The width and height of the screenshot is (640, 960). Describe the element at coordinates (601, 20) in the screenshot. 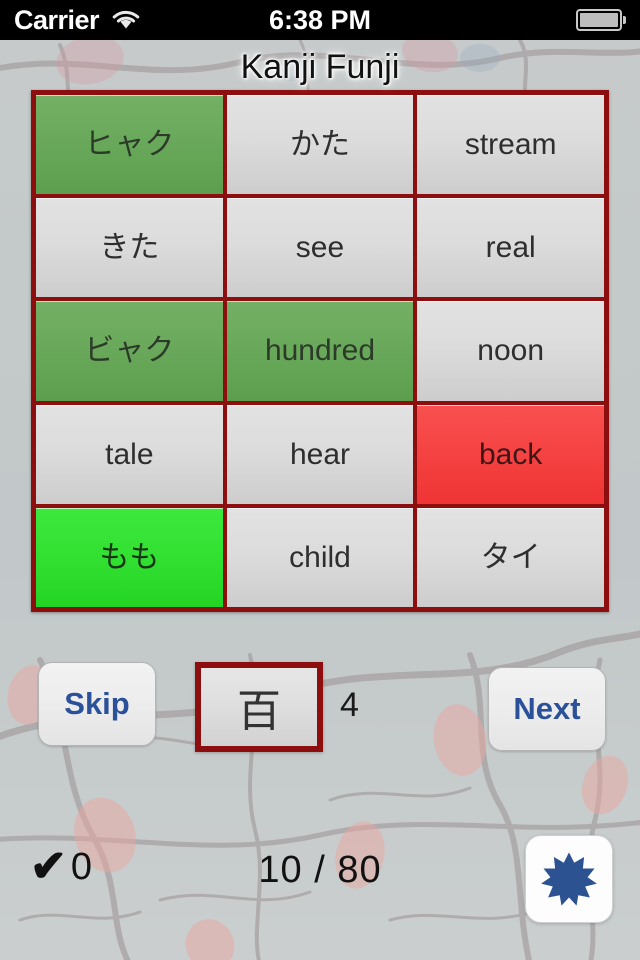

I see `battery-icon` at that location.